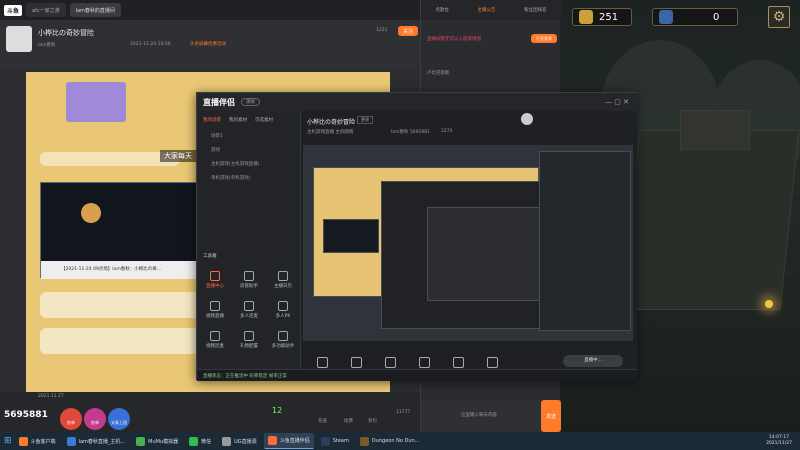 The width and height of the screenshot is (800, 450). What do you see at coordinates (26, 415) in the screenshot?
I see `room-id: 5695881` at bounding box center [26, 415].